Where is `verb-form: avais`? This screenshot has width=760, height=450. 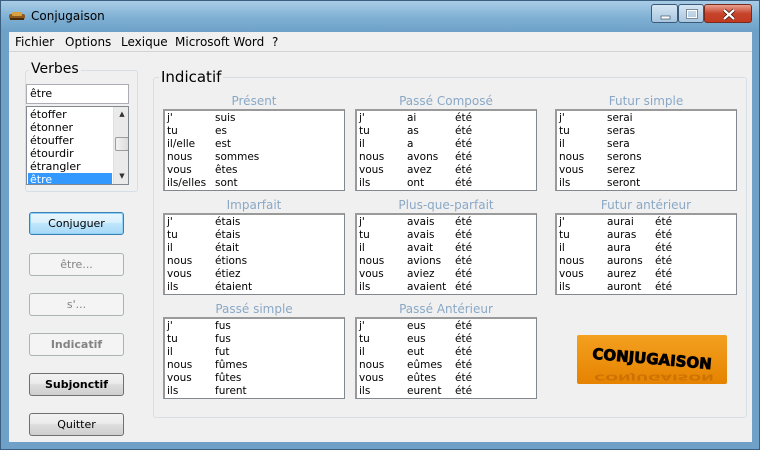
verb-form: avais is located at coordinates (421, 222).